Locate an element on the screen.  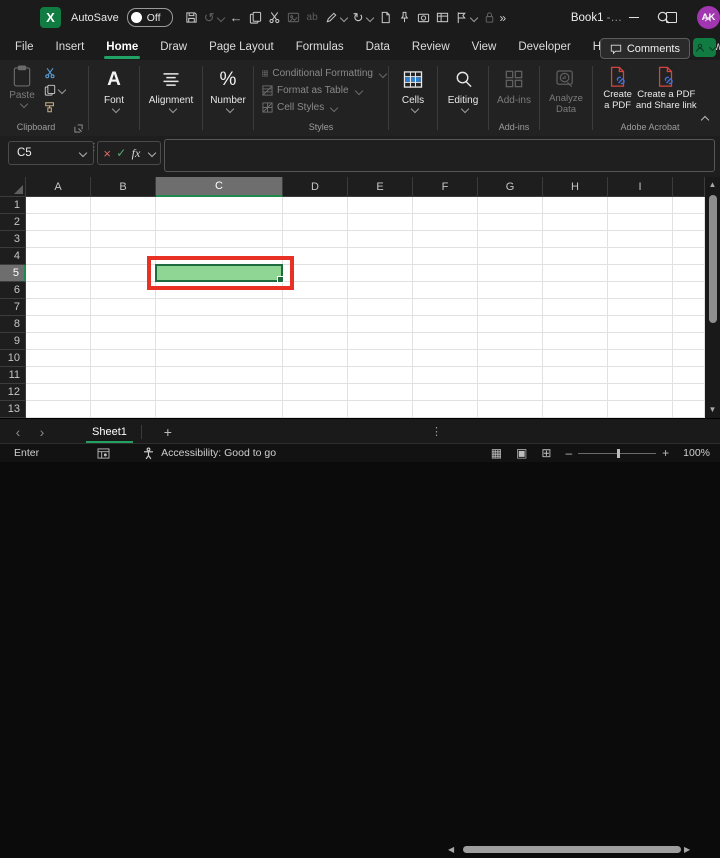
formula-input is located at coordinates (439, 155).